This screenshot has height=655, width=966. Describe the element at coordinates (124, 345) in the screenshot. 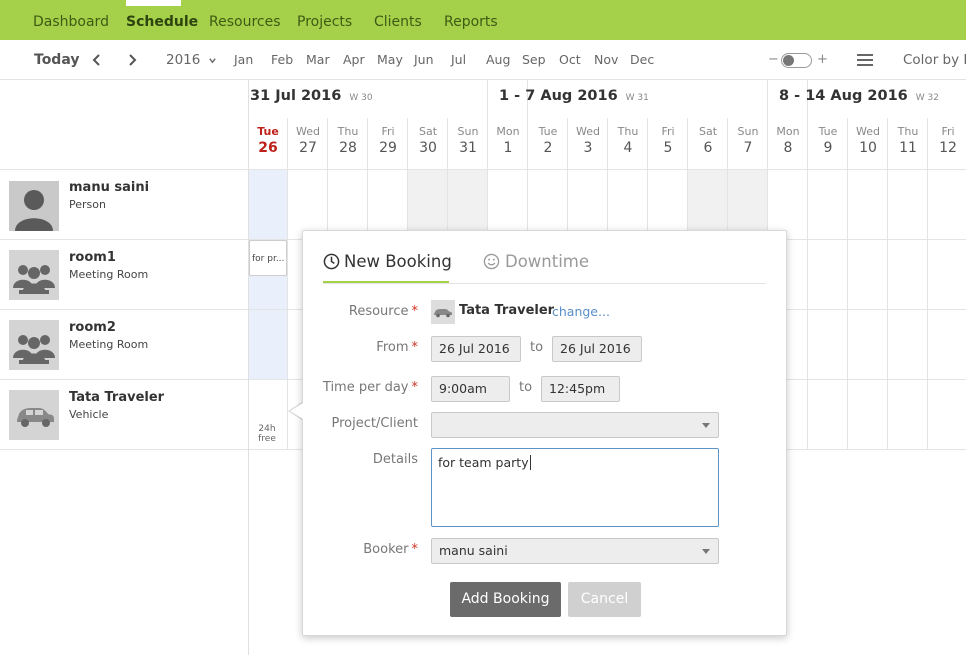

I see `resource-row: room2 Meeting Room` at that location.